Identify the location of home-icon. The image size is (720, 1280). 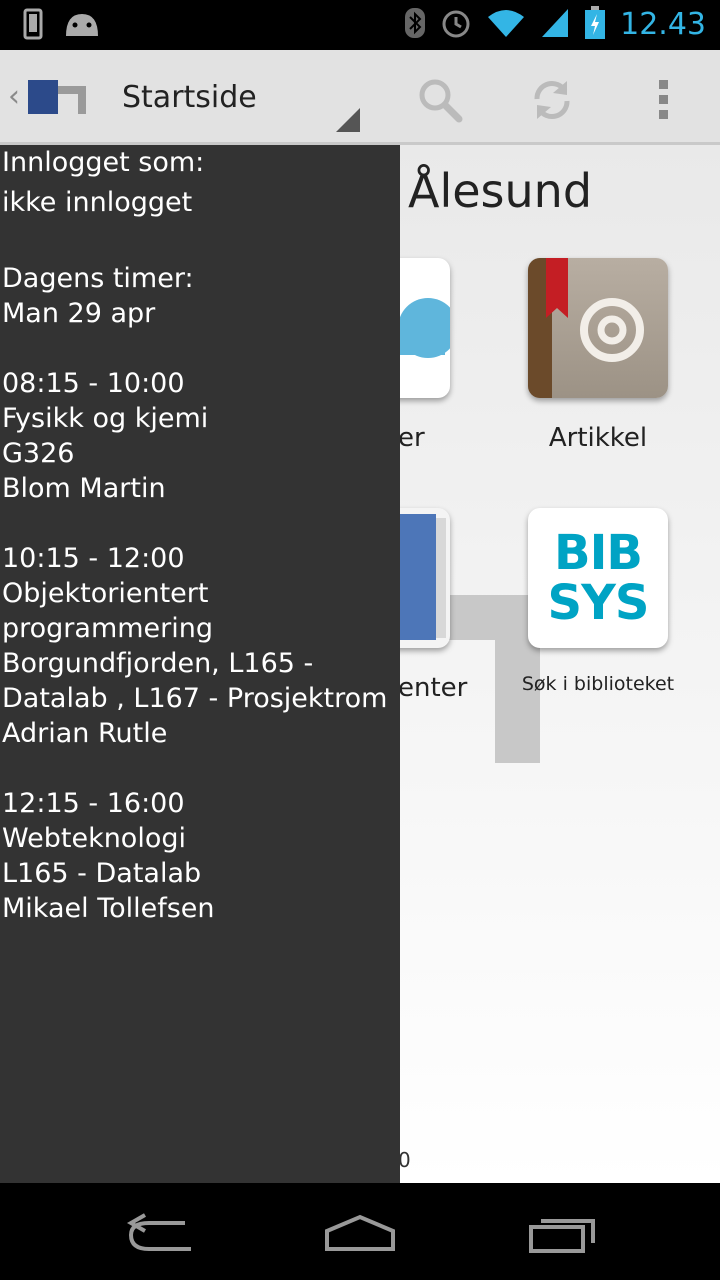
(360, 1233).